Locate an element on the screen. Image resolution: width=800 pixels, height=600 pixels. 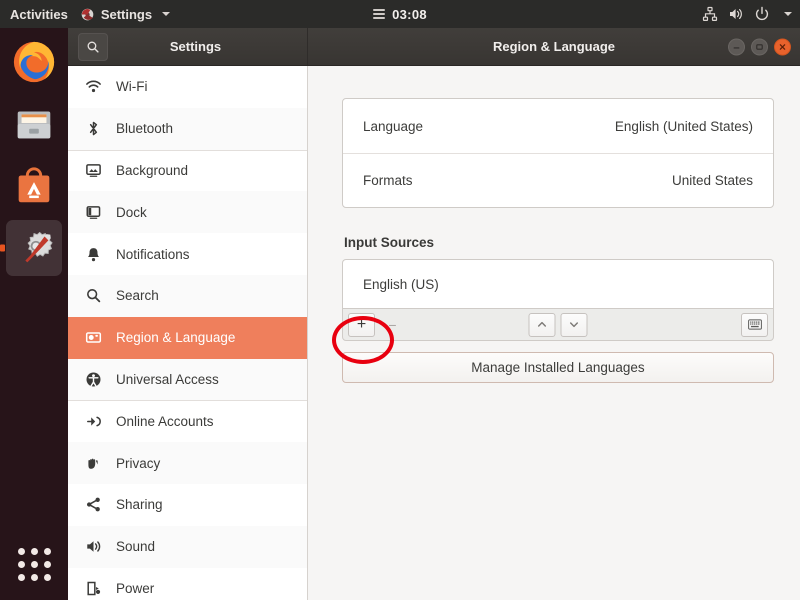
hamburger-menu-icon is located at coordinates (379, 14).